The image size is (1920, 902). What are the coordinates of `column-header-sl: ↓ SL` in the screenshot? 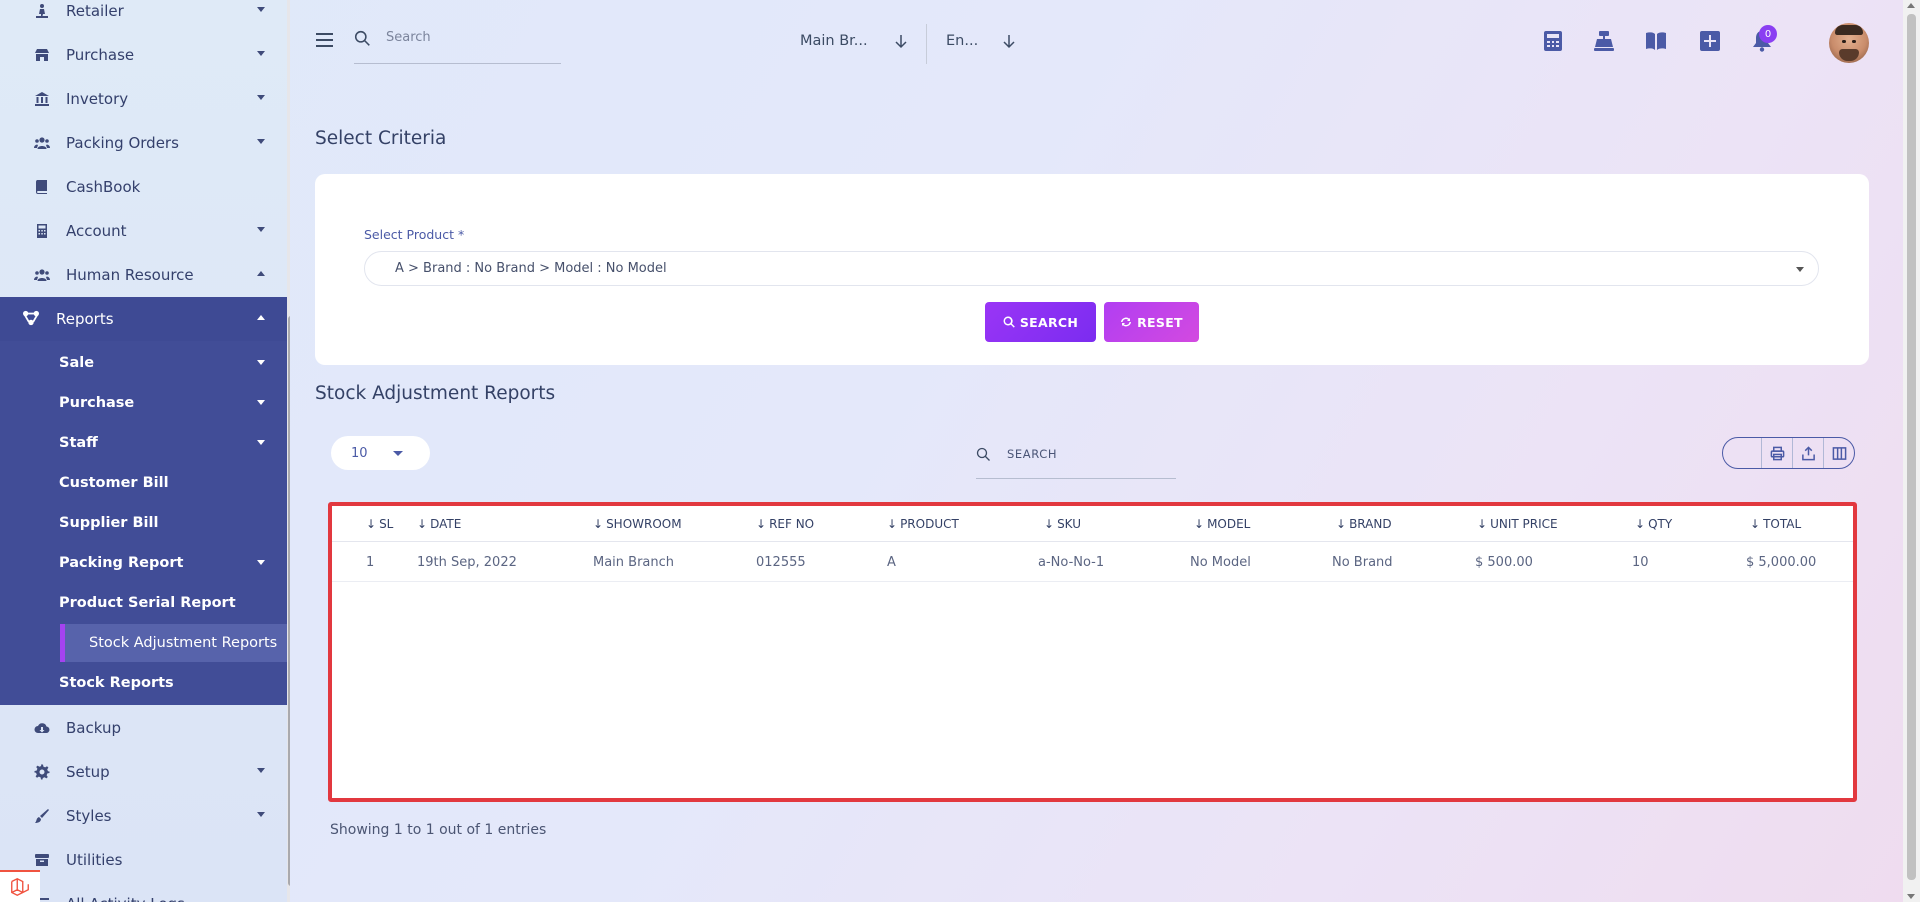 It's located at (379, 524).